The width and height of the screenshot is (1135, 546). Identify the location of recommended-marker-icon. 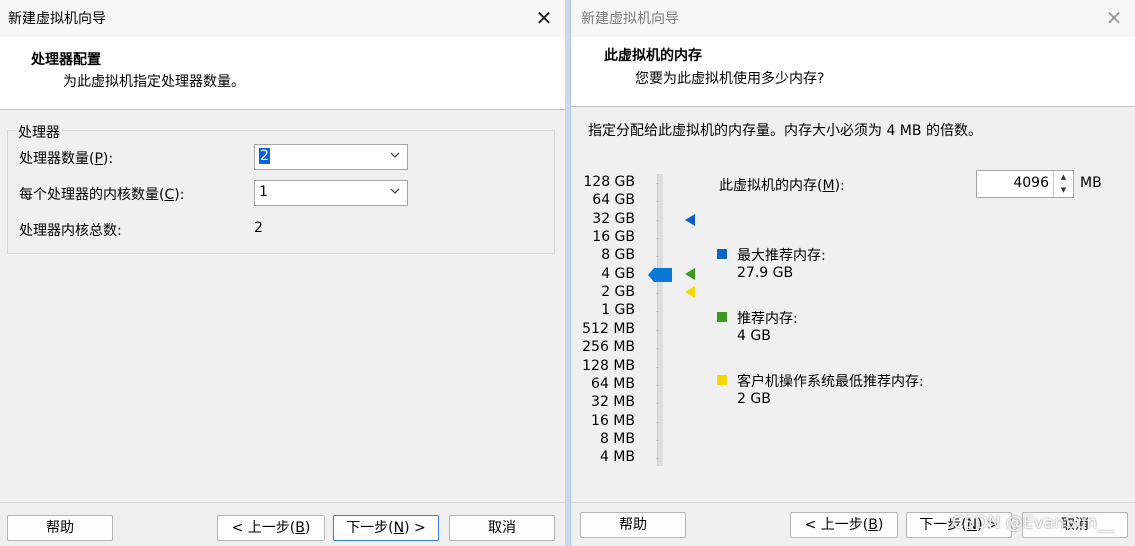
(690, 274).